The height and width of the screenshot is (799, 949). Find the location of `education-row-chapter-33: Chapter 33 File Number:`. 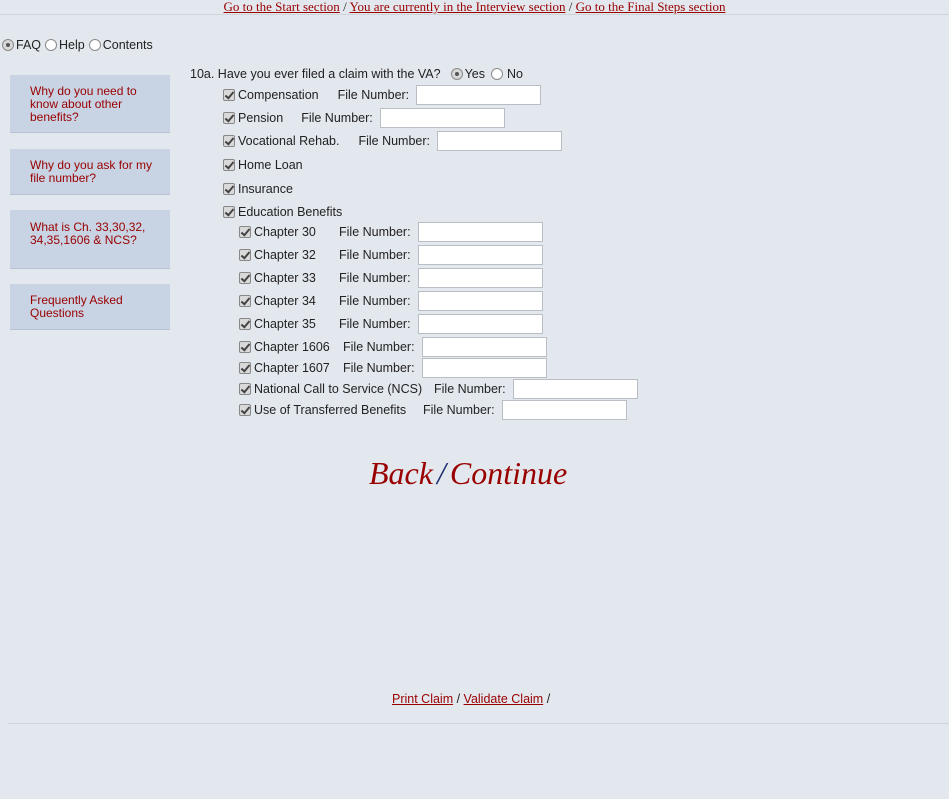

education-row-chapter-33: Chapter 33 File Number: is located at coordinates (391, 278).